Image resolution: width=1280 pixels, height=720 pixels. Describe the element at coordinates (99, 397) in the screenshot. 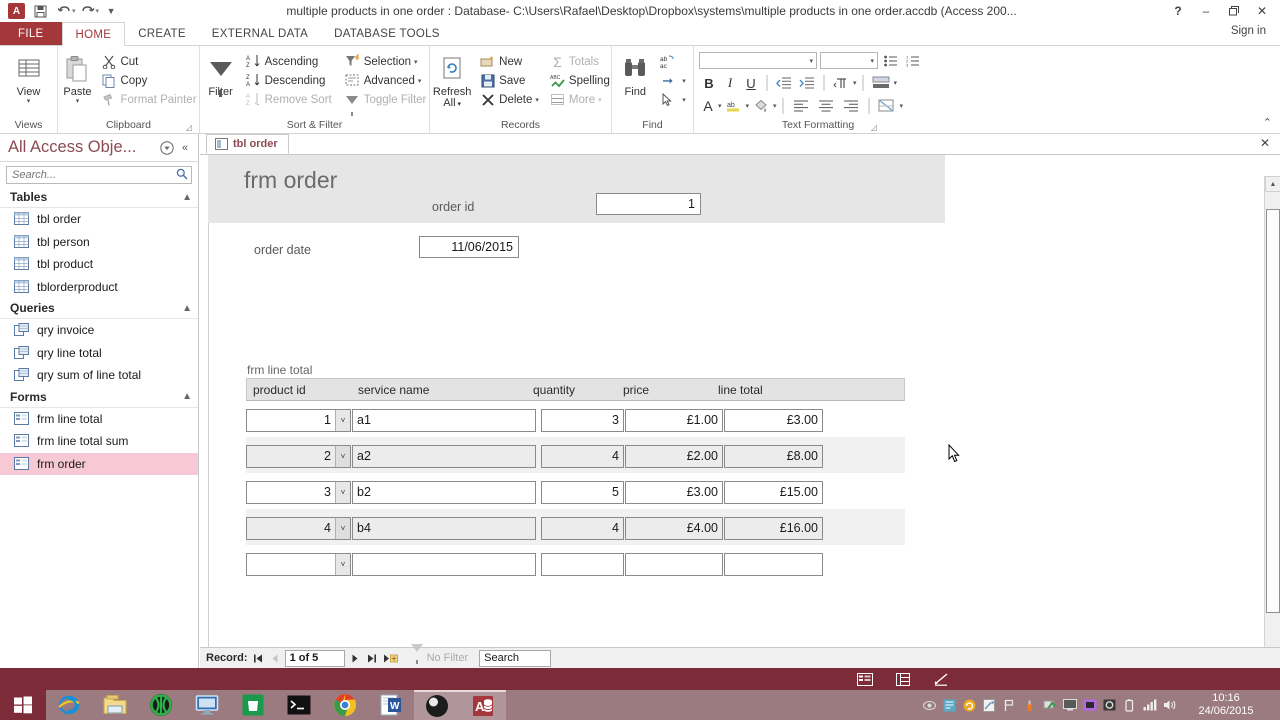

I see `nav-group-forms: Forms ▲` at that location.